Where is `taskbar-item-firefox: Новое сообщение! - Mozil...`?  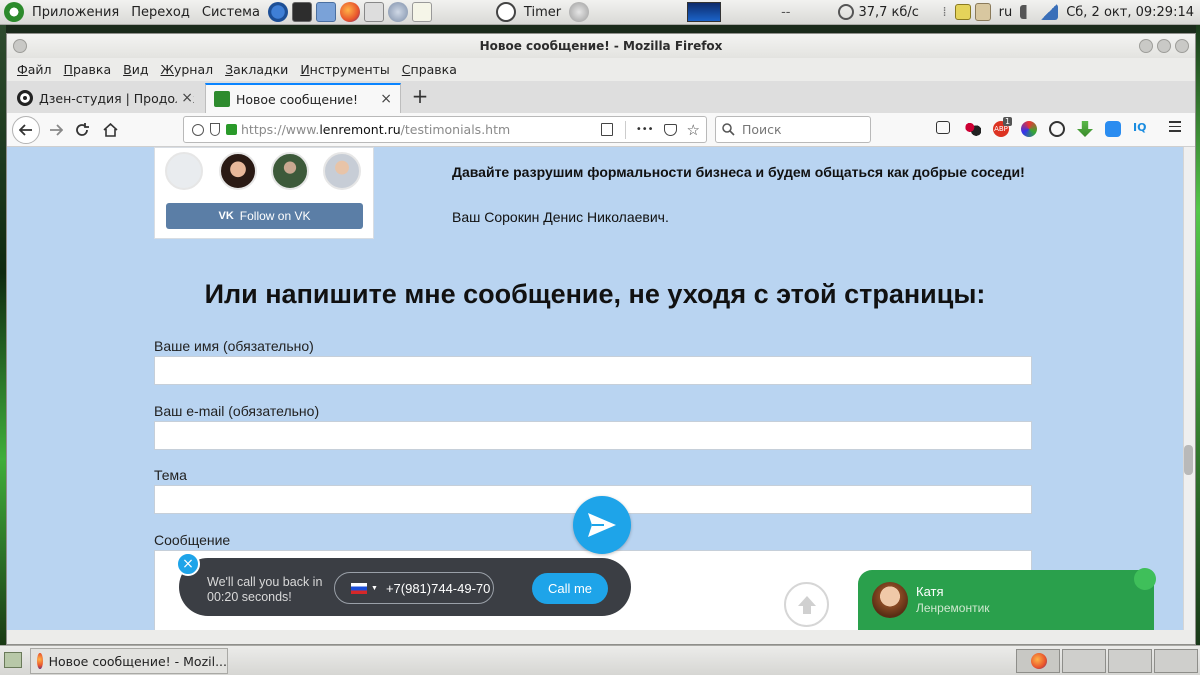 taskbar-item-firefox: Новое сообщение! - Mozil... is located at coordinates (129, 661).